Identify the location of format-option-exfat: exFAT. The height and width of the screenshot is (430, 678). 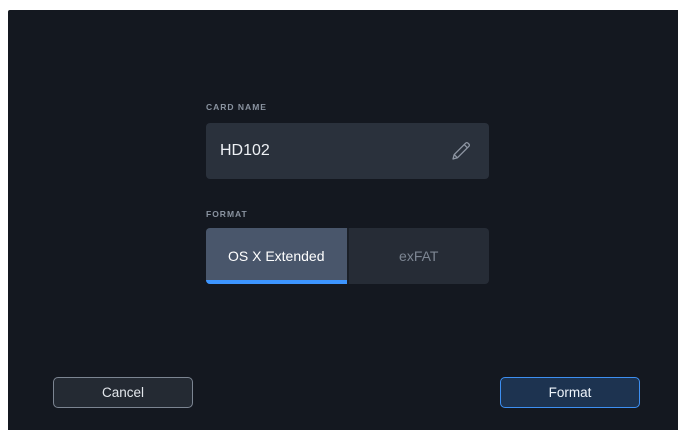
(418, 256).